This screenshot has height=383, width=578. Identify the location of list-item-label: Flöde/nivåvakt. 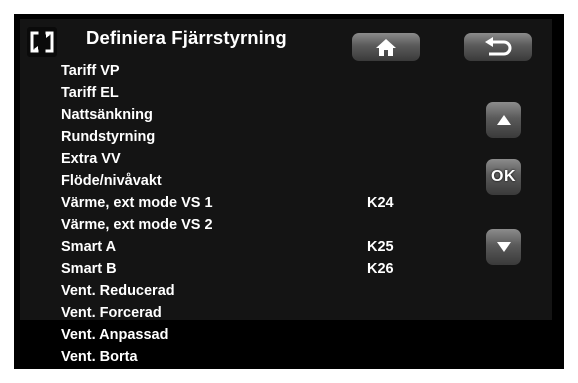
(111, 181).